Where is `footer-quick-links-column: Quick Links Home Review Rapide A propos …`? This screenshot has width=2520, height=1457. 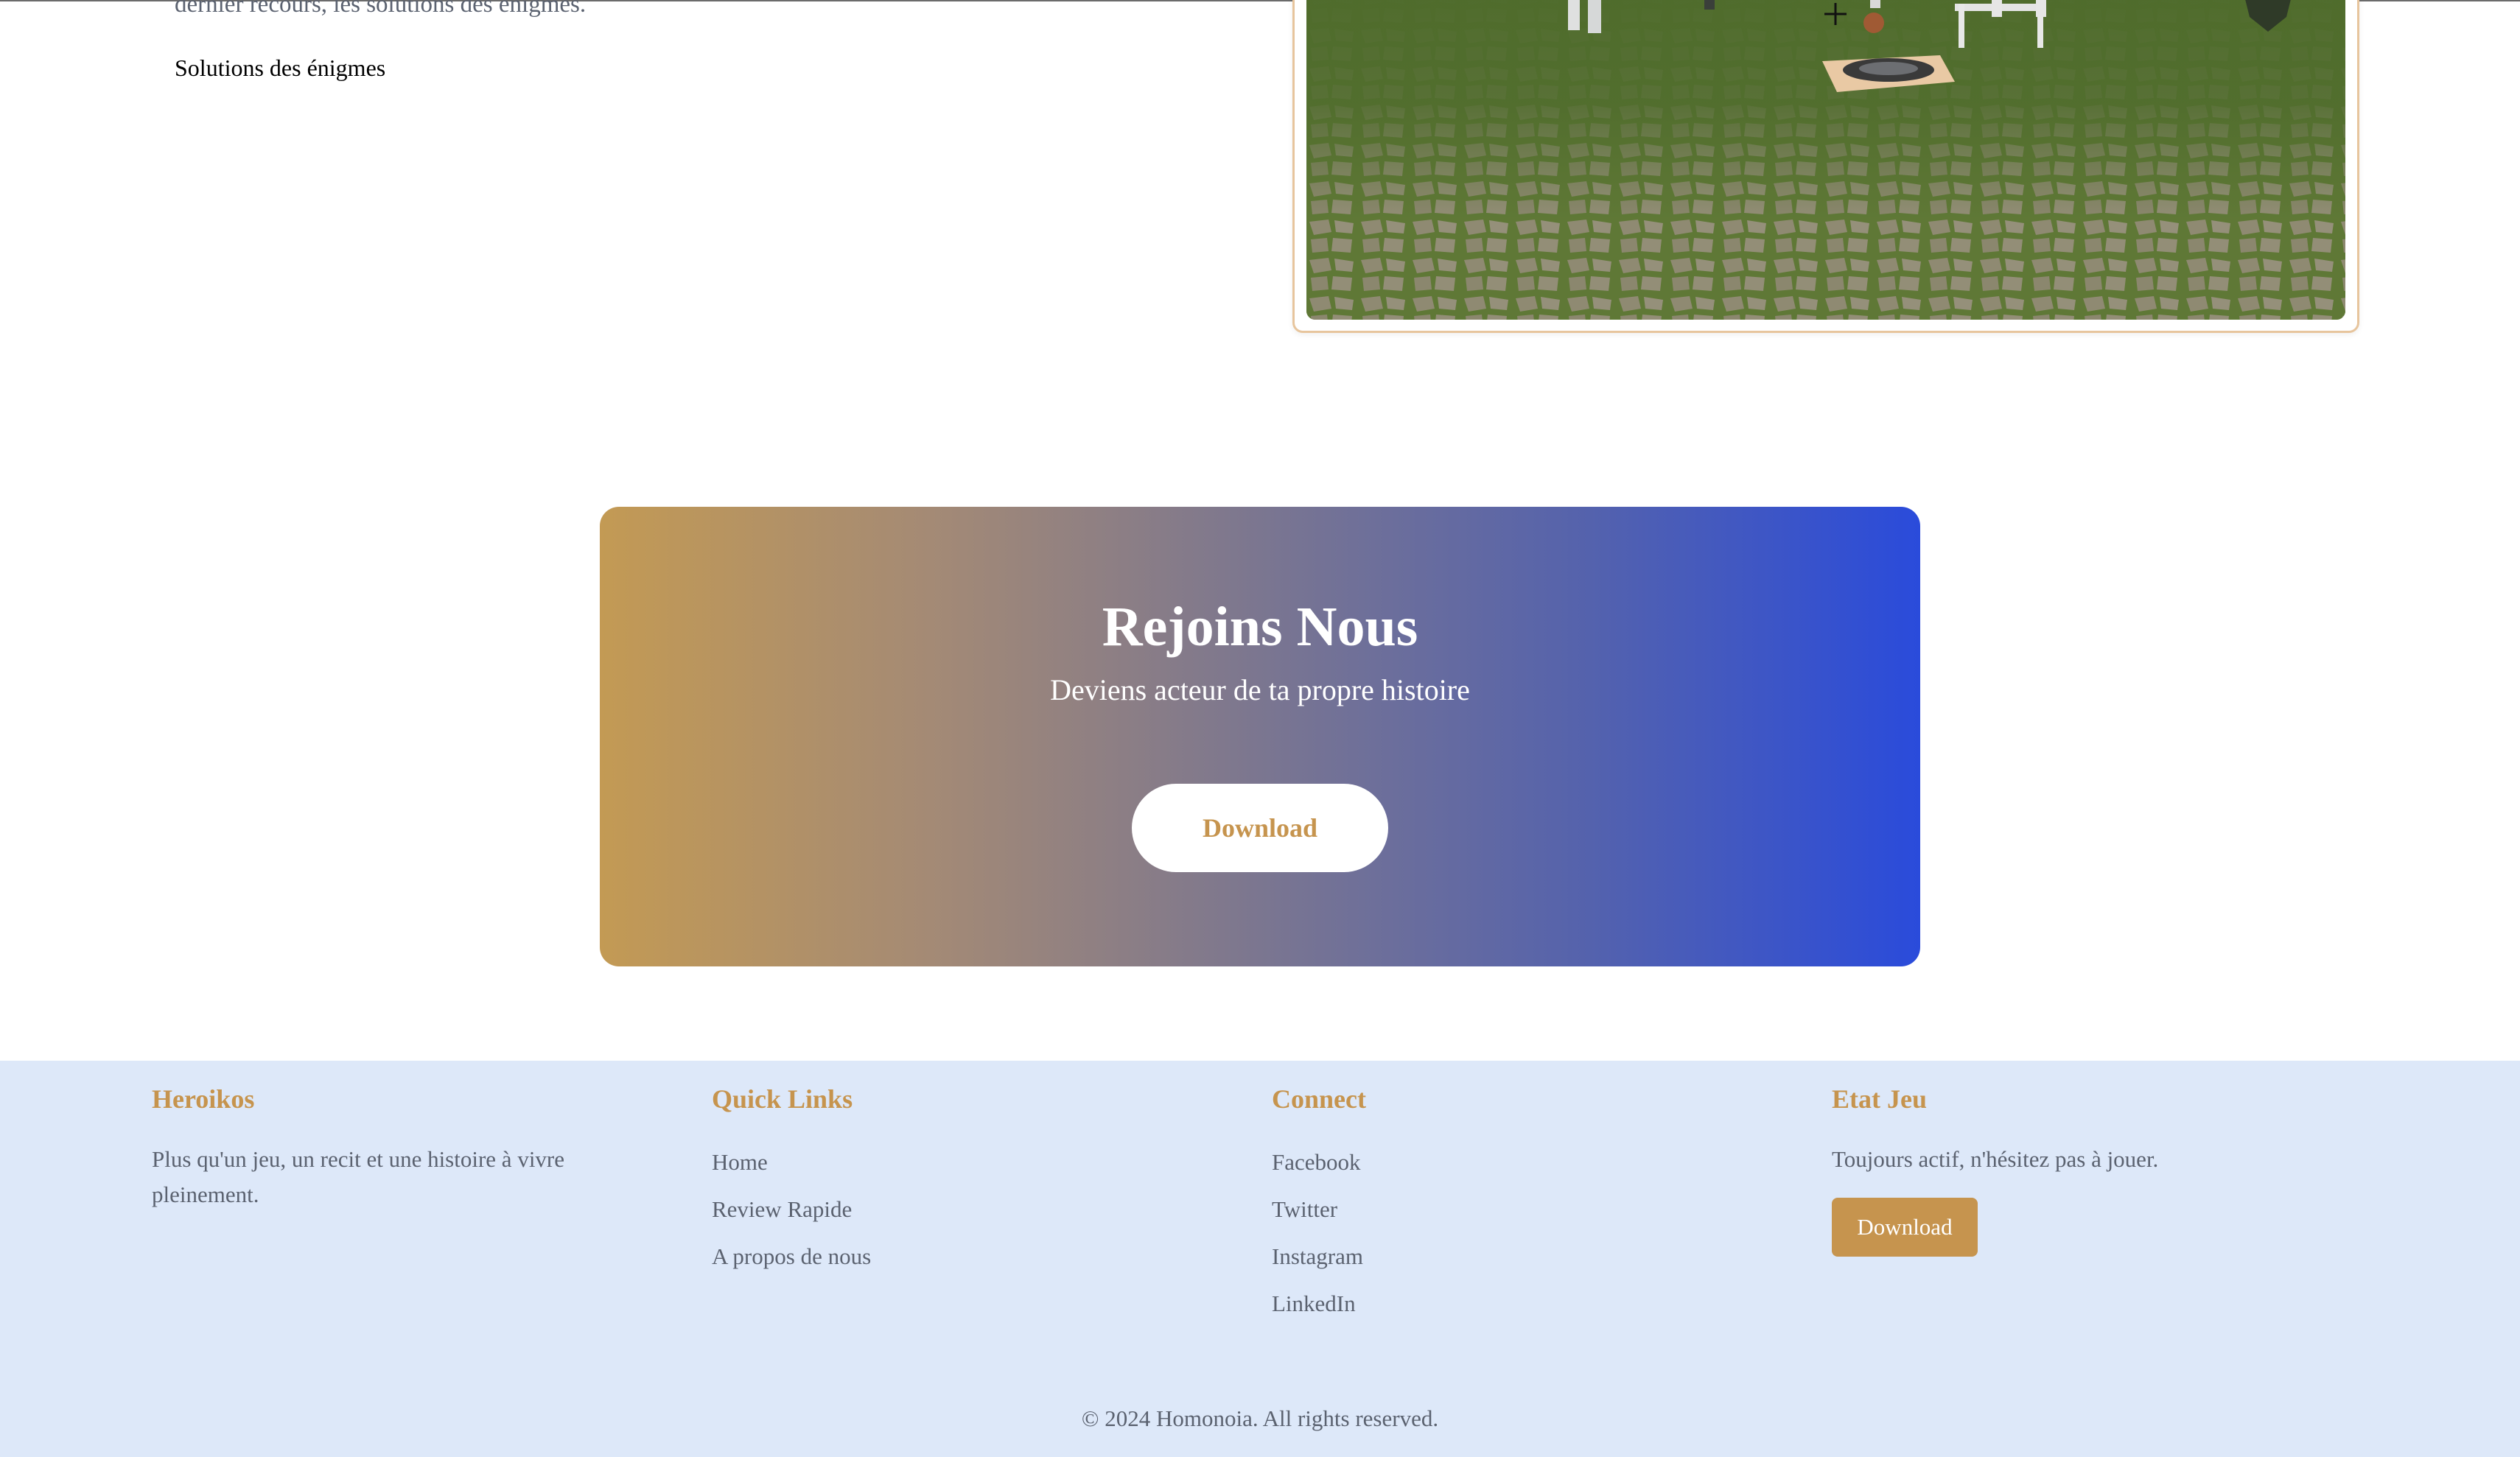
footer-quick-links-column: Quick Links Home Review Rapide A propos … is located at coordinates (947, 1181).